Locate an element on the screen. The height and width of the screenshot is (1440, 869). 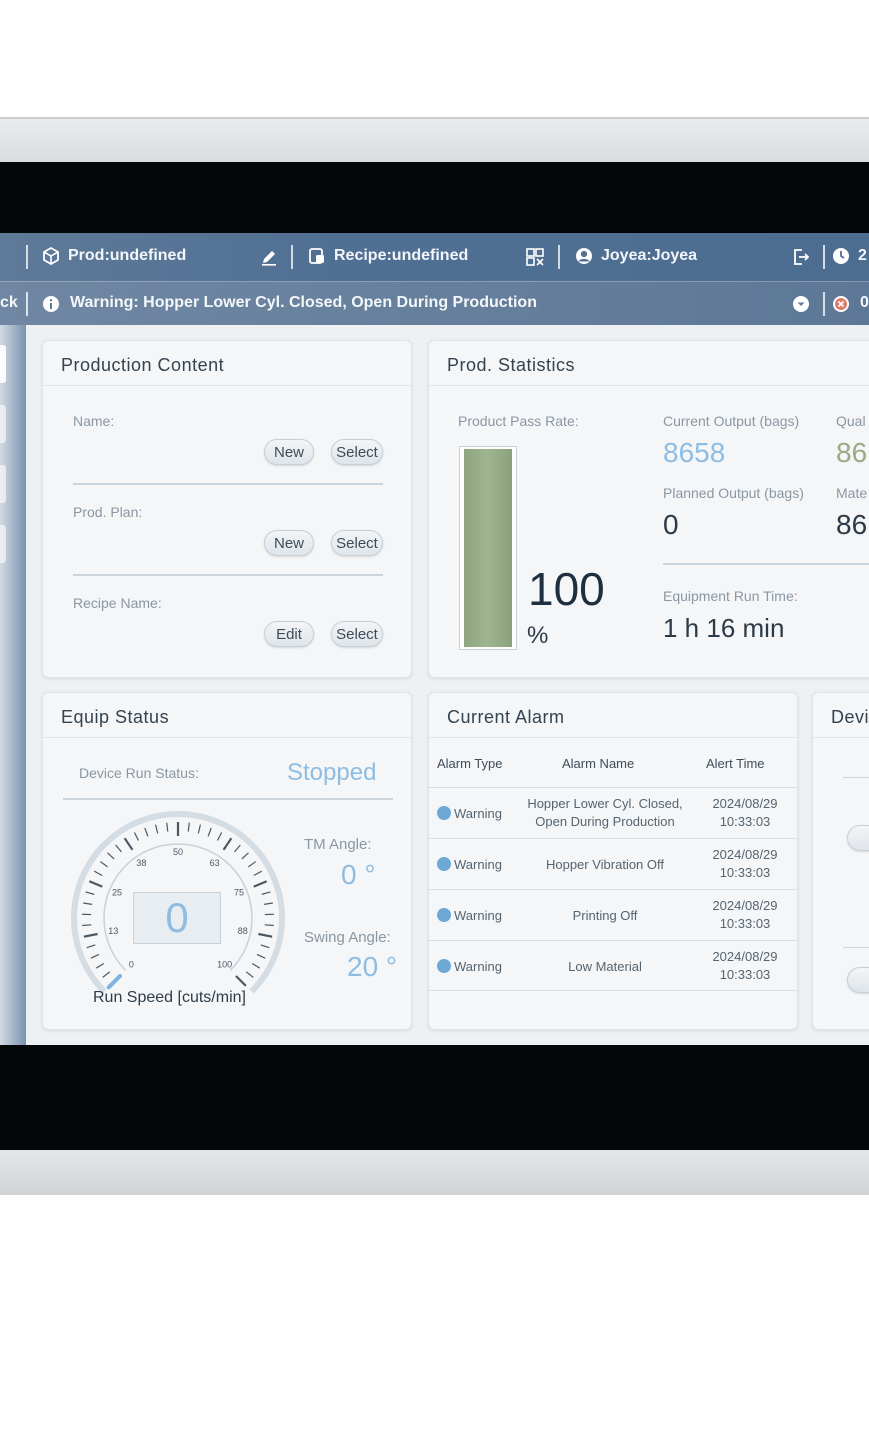
current-output-value: 8658 is located at coordinates (694, 452).